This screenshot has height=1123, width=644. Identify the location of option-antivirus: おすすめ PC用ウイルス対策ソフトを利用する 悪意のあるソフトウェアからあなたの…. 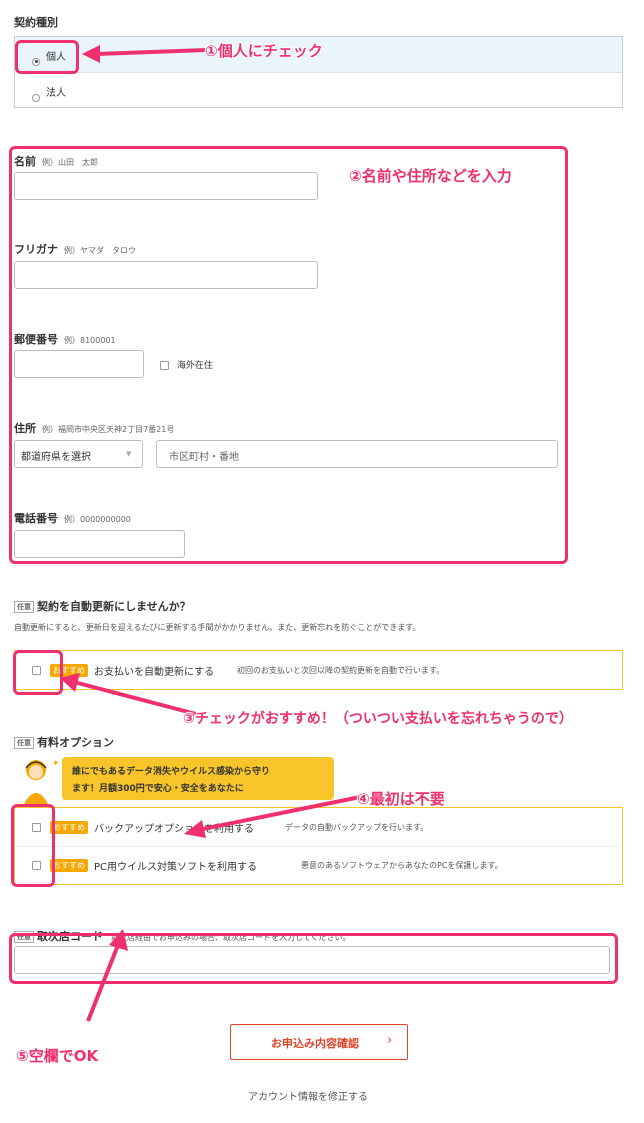
(318, 866).